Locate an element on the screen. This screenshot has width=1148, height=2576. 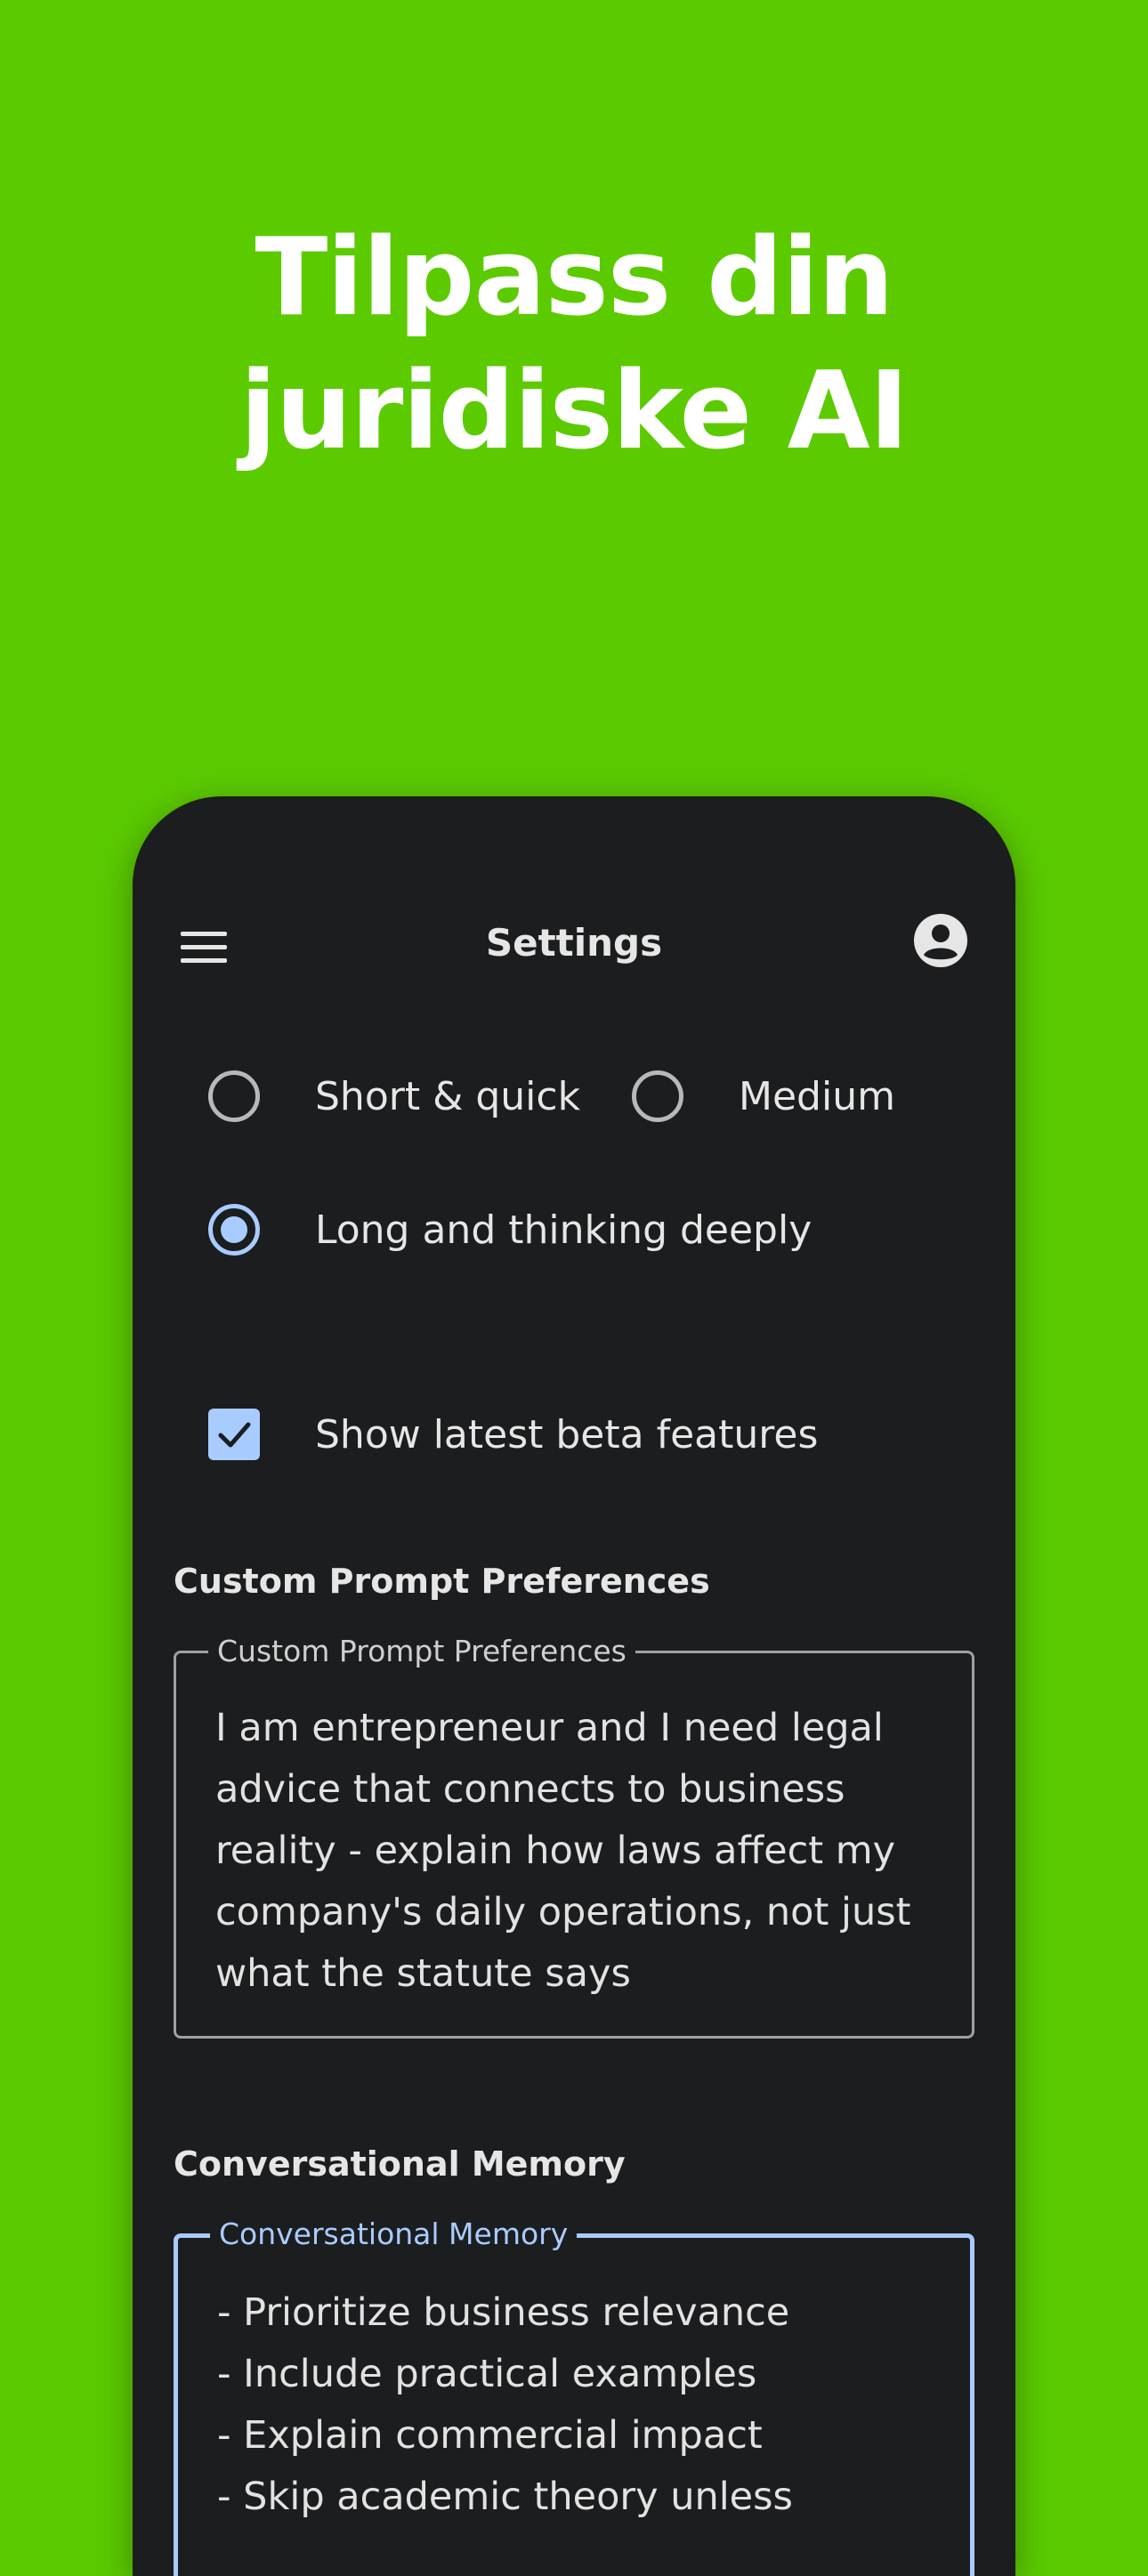
beta-features-toggle: Show latest beta features is located at coordinates (513, 1434).